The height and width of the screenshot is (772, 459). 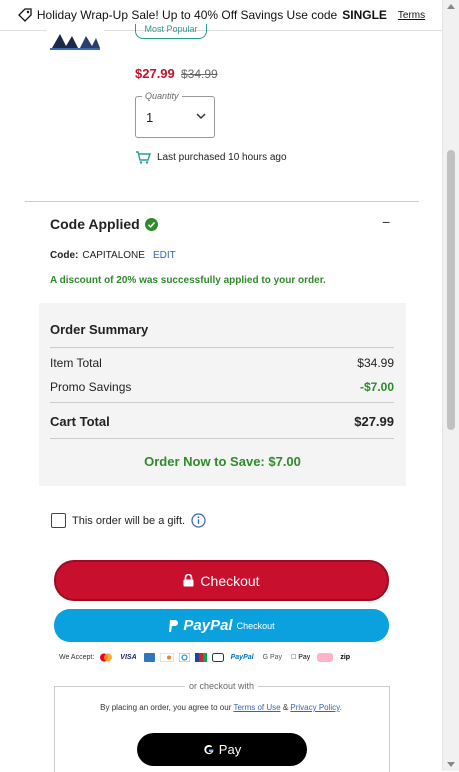 I want to click on visa-icon: VISA, so click(x=128, y=657).